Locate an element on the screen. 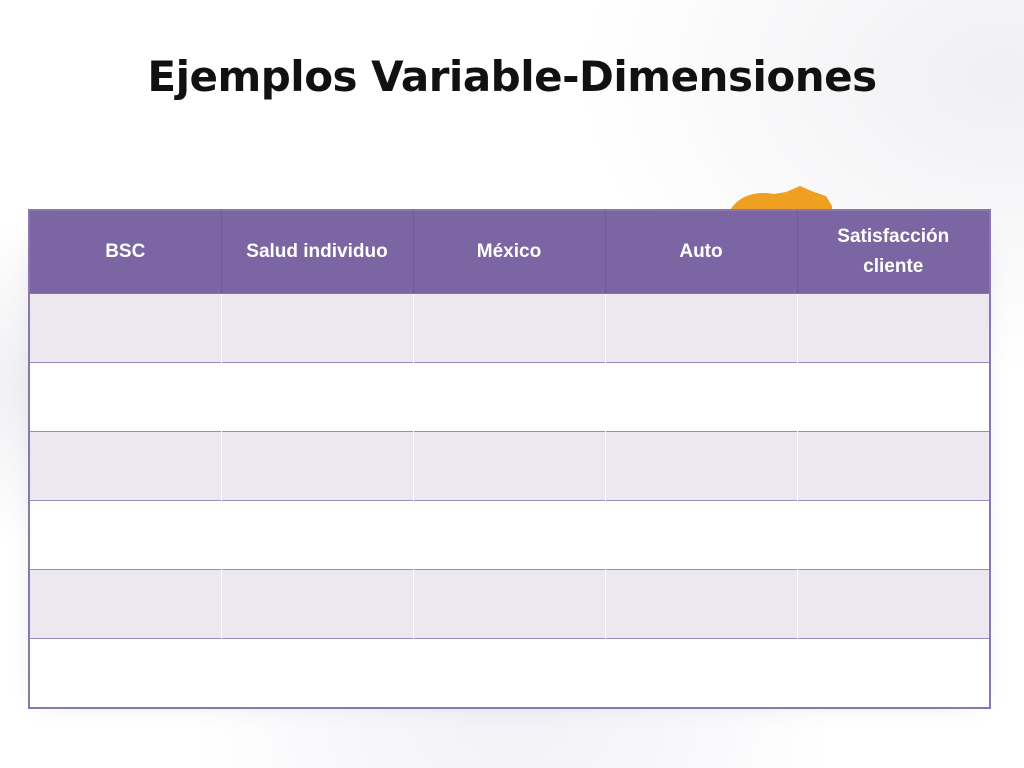 The height and width of the screenshot is (768, 1024). slide-title: Ejemplos Variable-Dimensiones is located at coordinates (512, 76).